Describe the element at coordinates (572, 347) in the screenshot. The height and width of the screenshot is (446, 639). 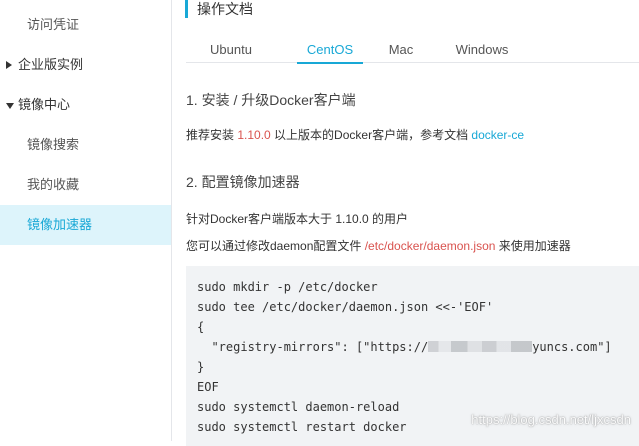
I see `mirror-url-suffix: yuncs.com"]` at that location.